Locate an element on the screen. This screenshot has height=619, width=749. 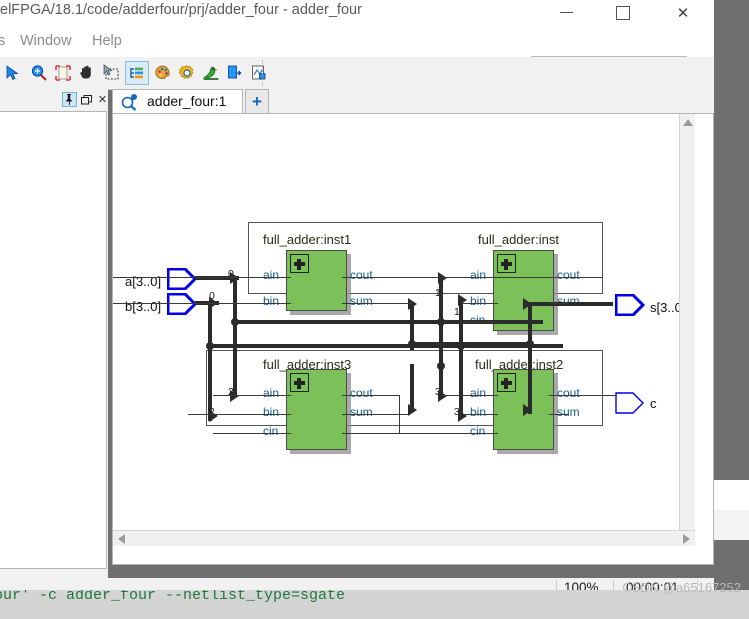
gear-settings-icon is located at coordinates (187, 73).